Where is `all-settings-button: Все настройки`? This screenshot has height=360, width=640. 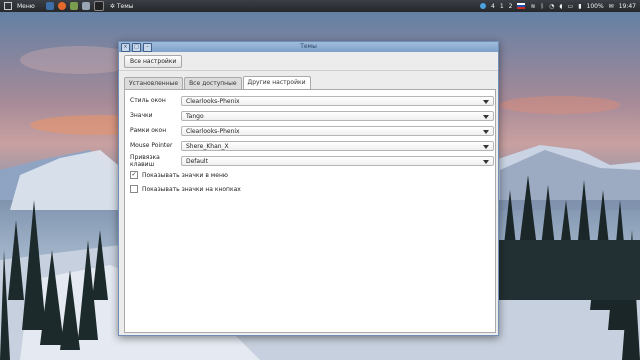
all-settings-button: Все настройки is located at coordinates (153, 61).